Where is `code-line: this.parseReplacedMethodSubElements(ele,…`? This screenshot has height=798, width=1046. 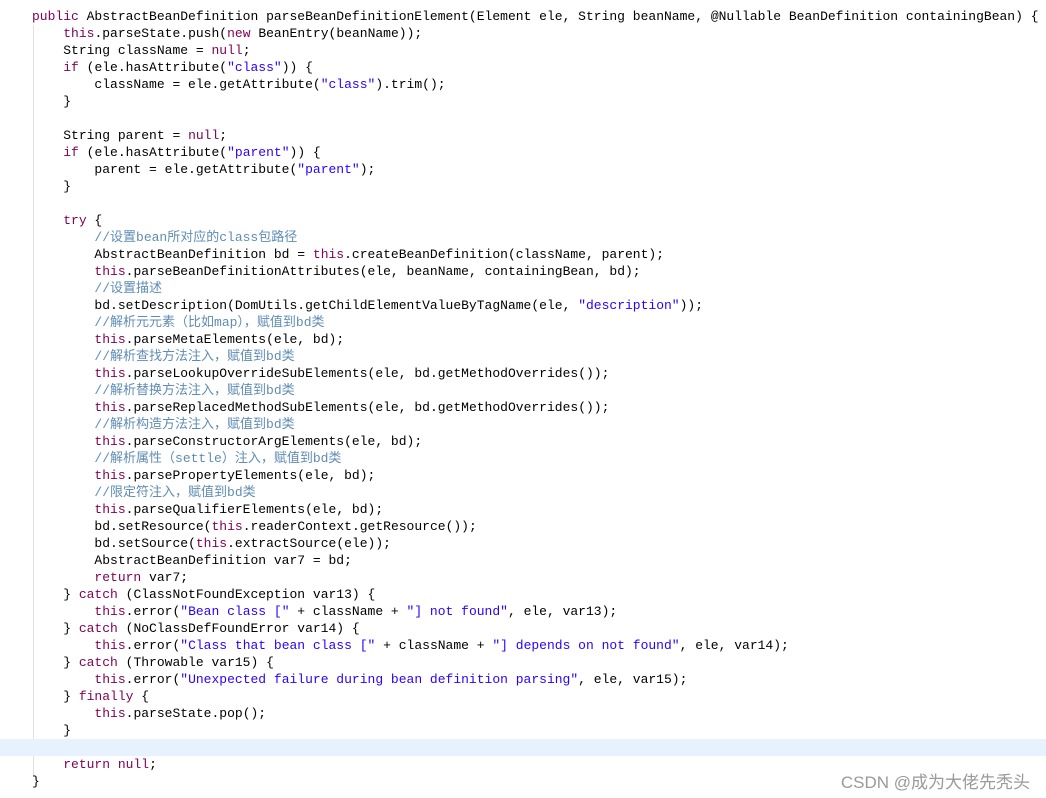
code-line: this.parseReplacedMethodSubElements(ele,… is located at coordinates (523, 407).